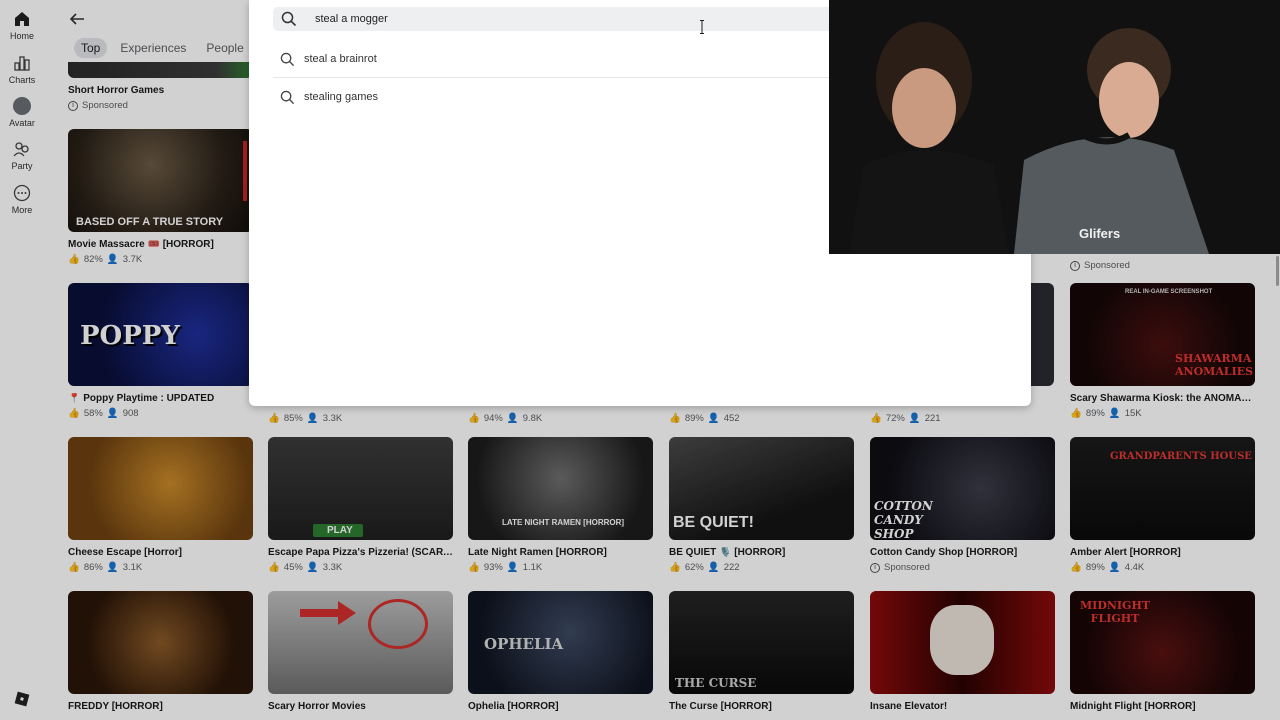  I want to click on search-suggestion: stealing games, so click(554, 97).